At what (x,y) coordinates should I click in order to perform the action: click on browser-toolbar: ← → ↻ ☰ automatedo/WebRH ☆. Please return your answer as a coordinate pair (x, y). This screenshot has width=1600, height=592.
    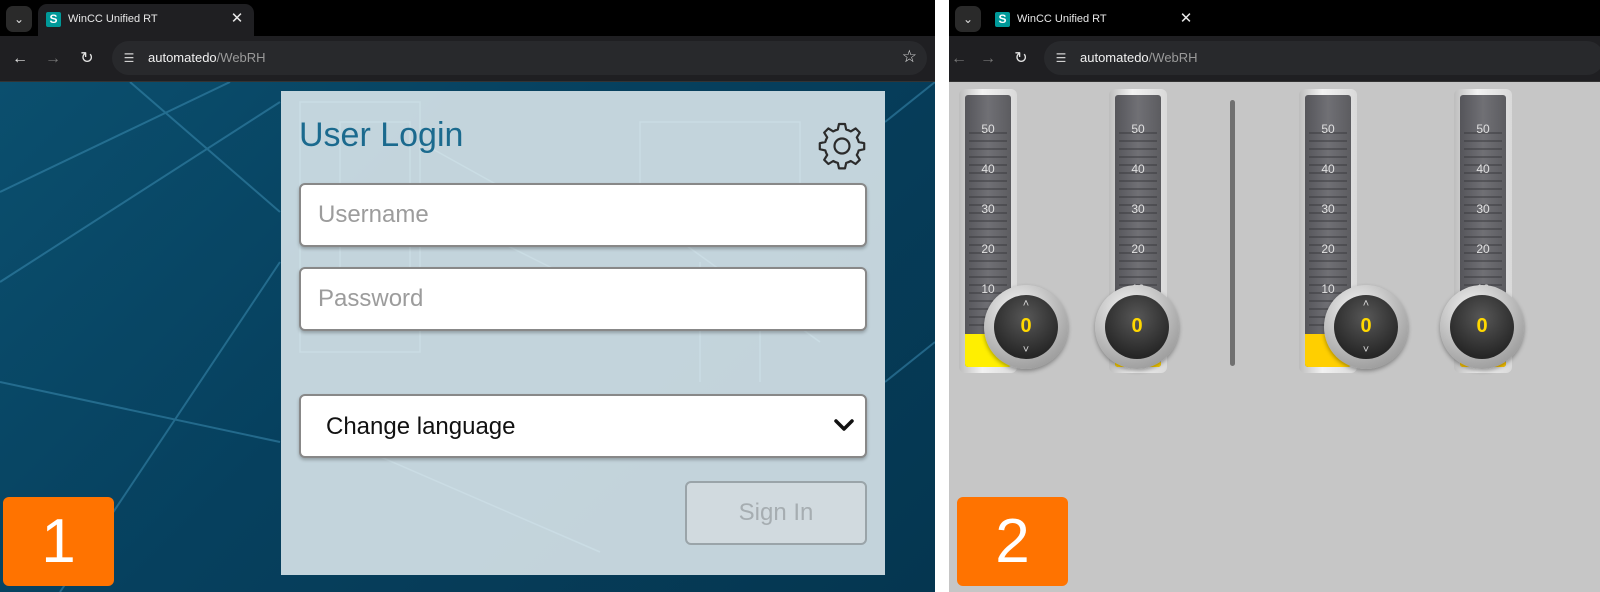
    Looking at the image, I should click on (467, 59).